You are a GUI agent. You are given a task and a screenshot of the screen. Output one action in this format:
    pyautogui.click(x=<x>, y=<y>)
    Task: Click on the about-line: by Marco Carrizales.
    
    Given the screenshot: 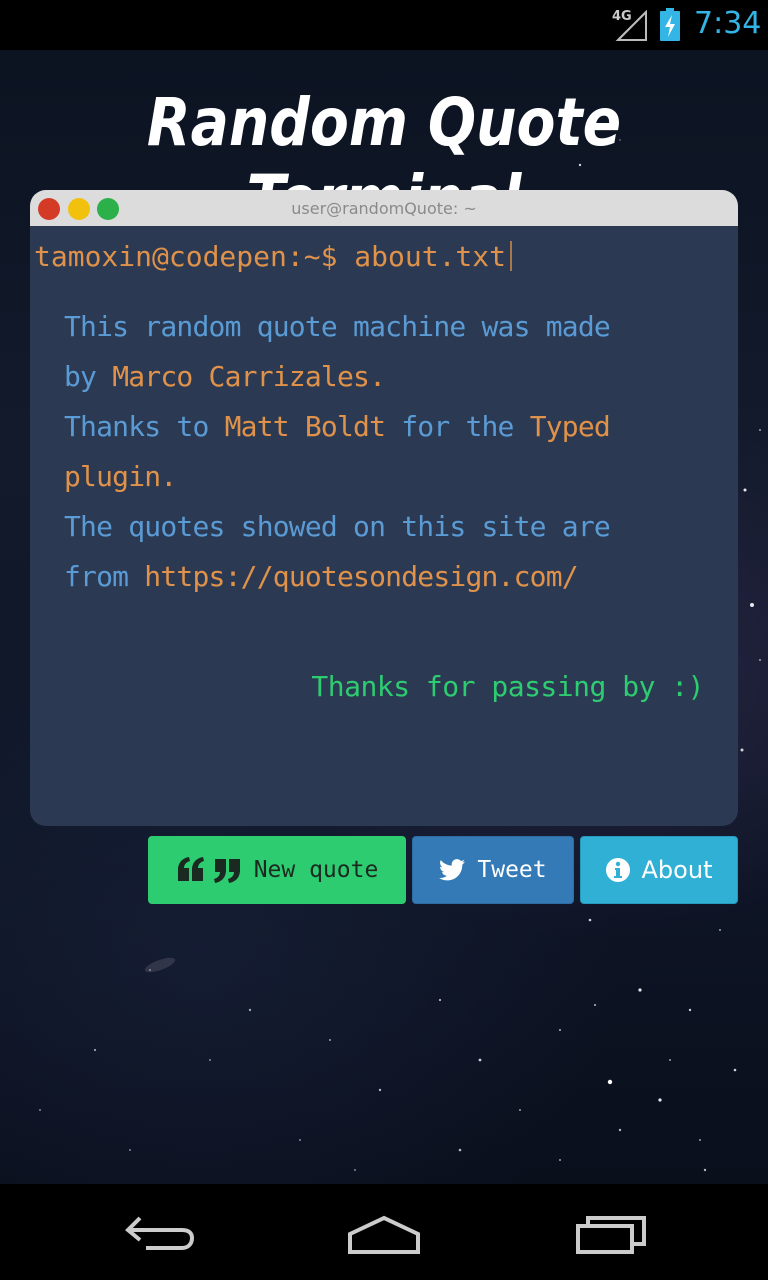 What is the action you would take?
    pyautogui.click(x=384, y=377)
    